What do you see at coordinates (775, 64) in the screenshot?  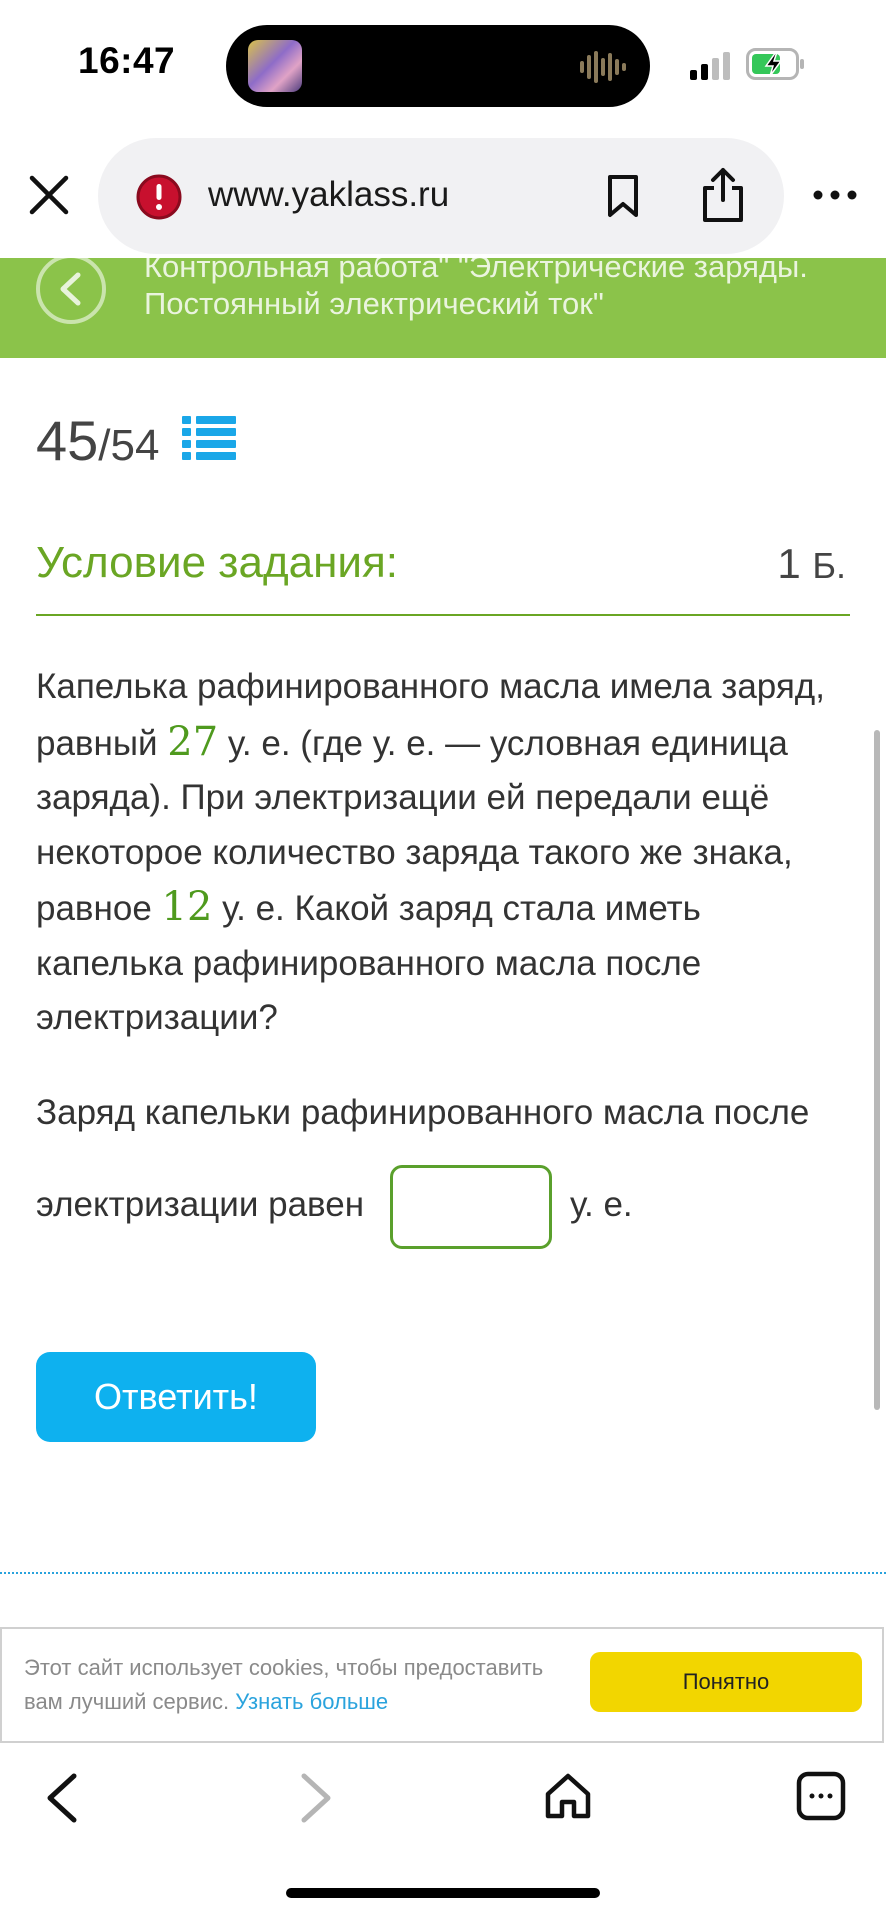 I see `battery-charging-icon` at bounding box center [775, 64].